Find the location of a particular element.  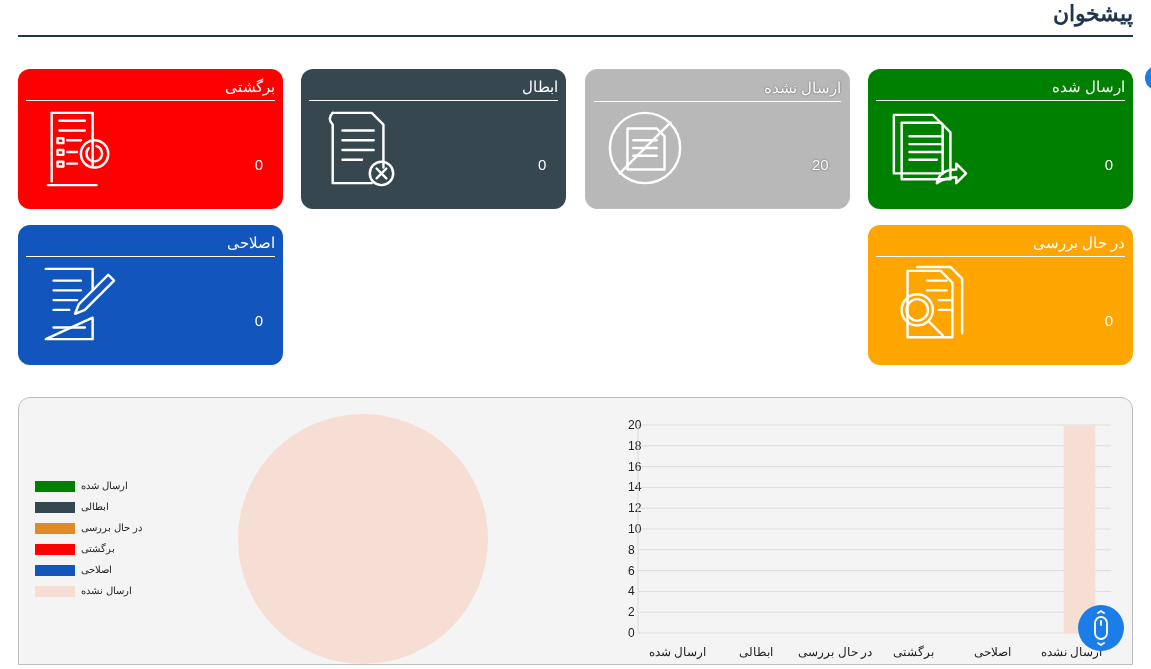

x-tick-label: ابطالی is located at coordinates (756, 652).